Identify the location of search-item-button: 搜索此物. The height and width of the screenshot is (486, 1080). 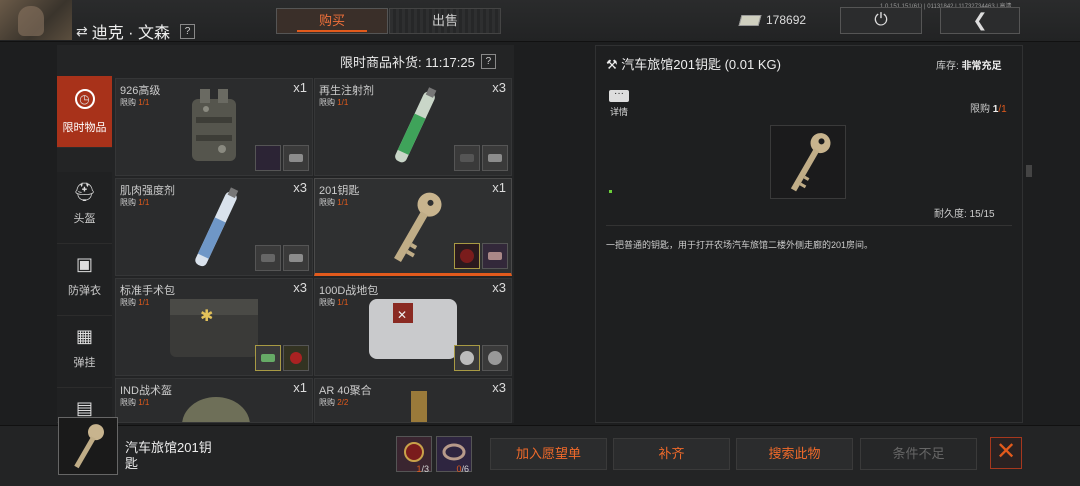
(794, 454).